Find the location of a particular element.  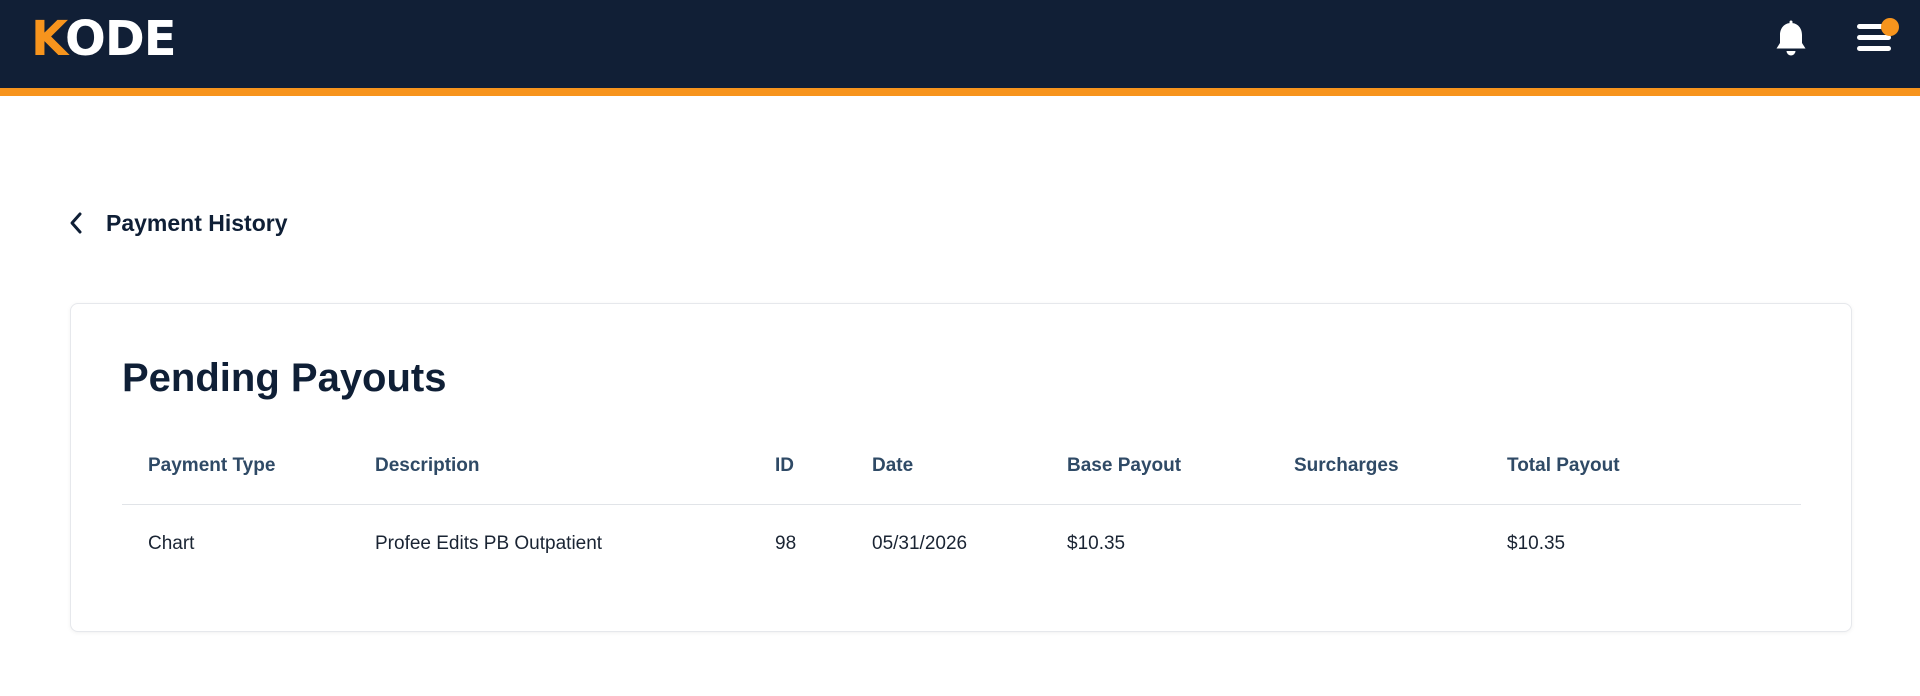

card-title: Pending Payouts is located at coordinates (284, 378).